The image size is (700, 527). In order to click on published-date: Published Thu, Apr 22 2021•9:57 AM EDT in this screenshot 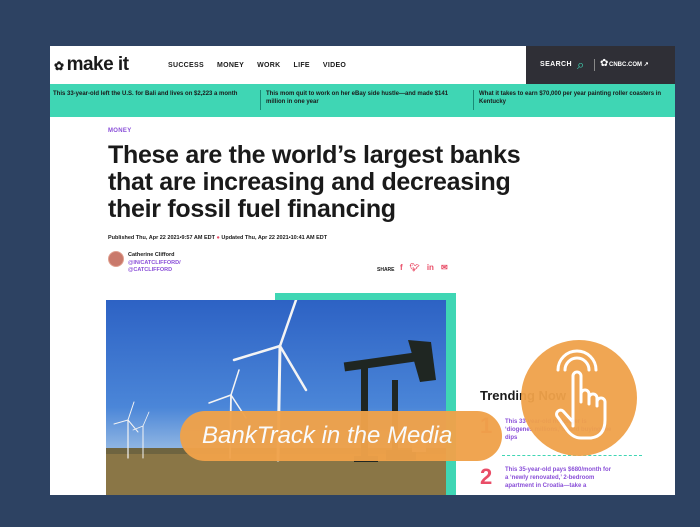, I will do `click(161, 238)`.